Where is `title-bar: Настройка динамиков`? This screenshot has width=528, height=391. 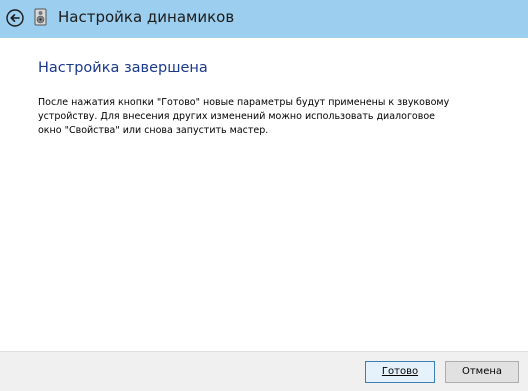 title-bar: Настройка динамиков is located at coordinates (264, 19).